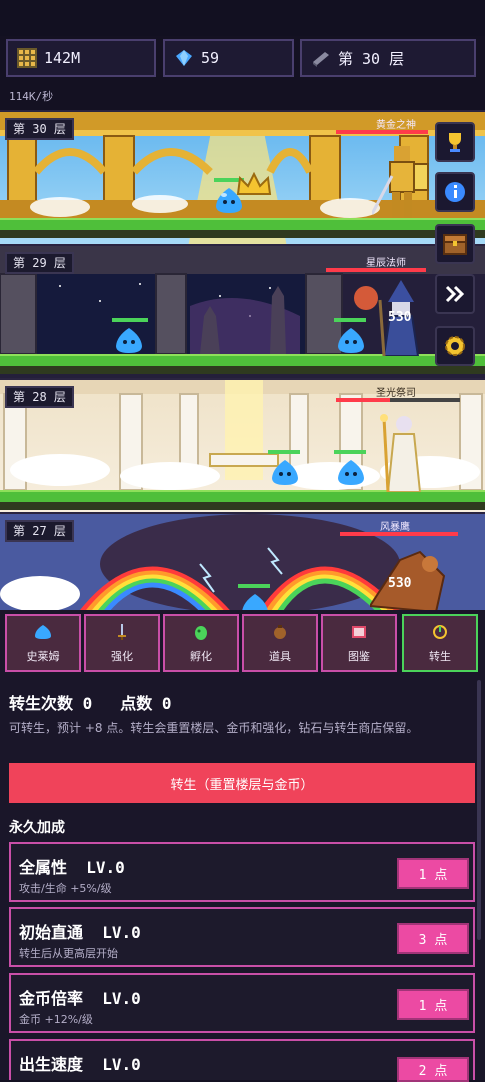 The width and height of the screenshot is (485, 1082). What do you see at coordinates (51, 1064) in the screenshot?
I see `upgrade-name: 出生速度` at bounding box center [51, 1064].